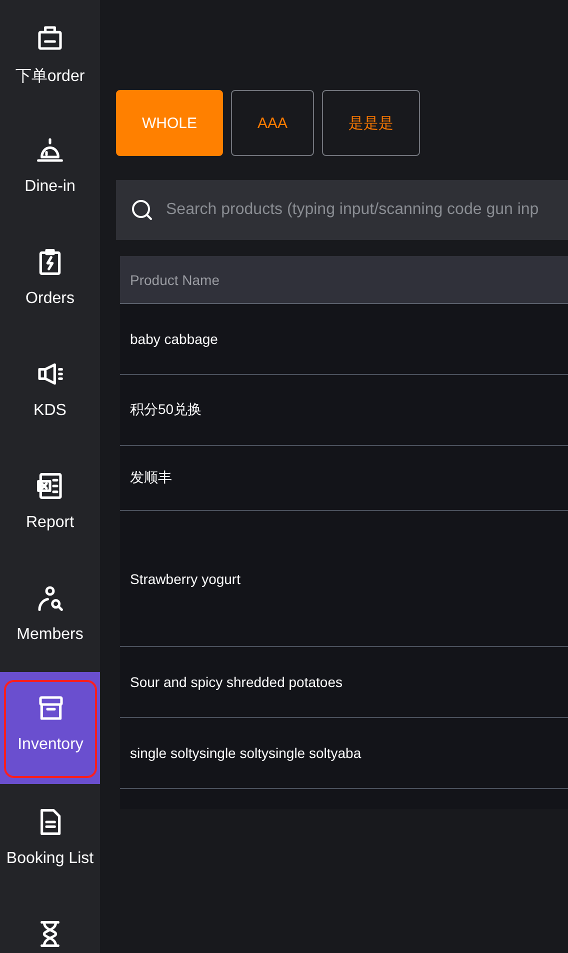  What do you see at coordinates (165, 410) in the screenshot?
I see `table-cell-text: 积分50兑换` at bounding box center [165, 410].